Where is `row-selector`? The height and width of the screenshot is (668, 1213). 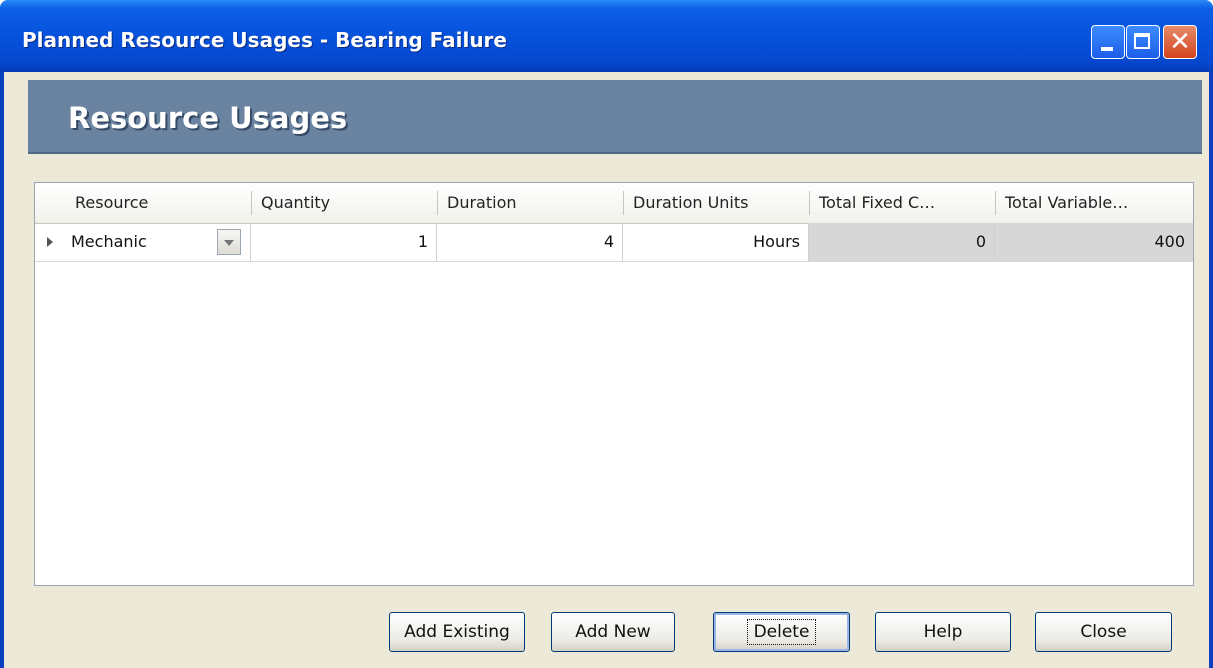
row-selector is located at coordinates (50, 242).